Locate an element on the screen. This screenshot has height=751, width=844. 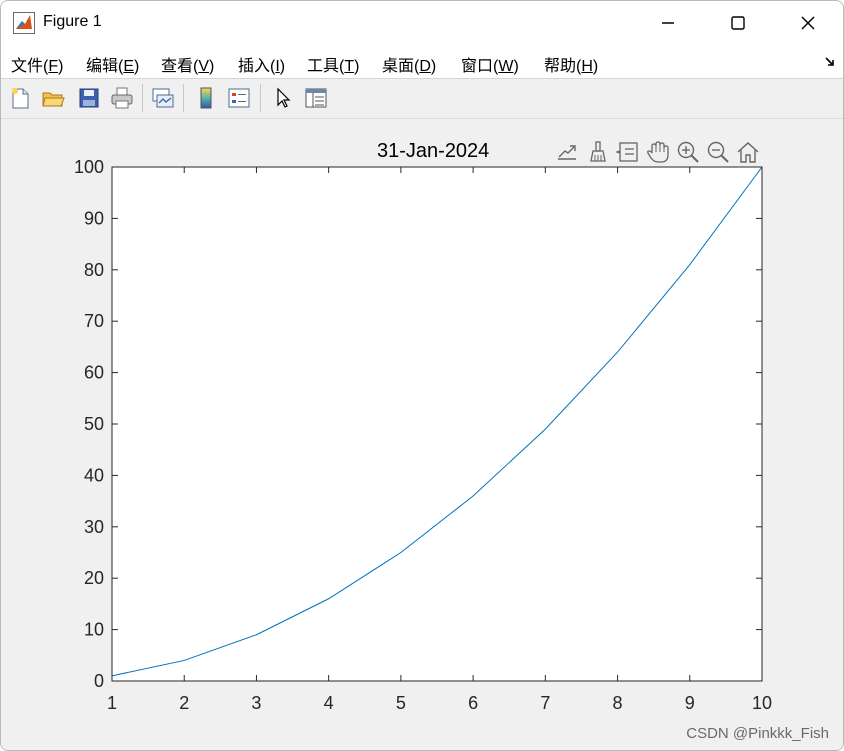
link-plot-button is located at coordinates (163, 98).